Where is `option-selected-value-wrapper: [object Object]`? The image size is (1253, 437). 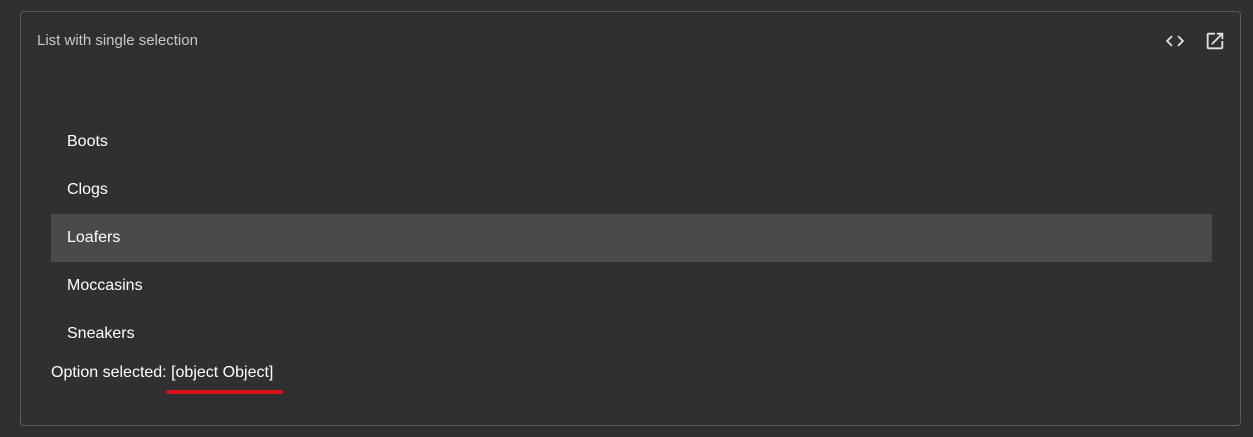 option-selected-value-wrapper: [object Object] is located at coordinates (225, 378).